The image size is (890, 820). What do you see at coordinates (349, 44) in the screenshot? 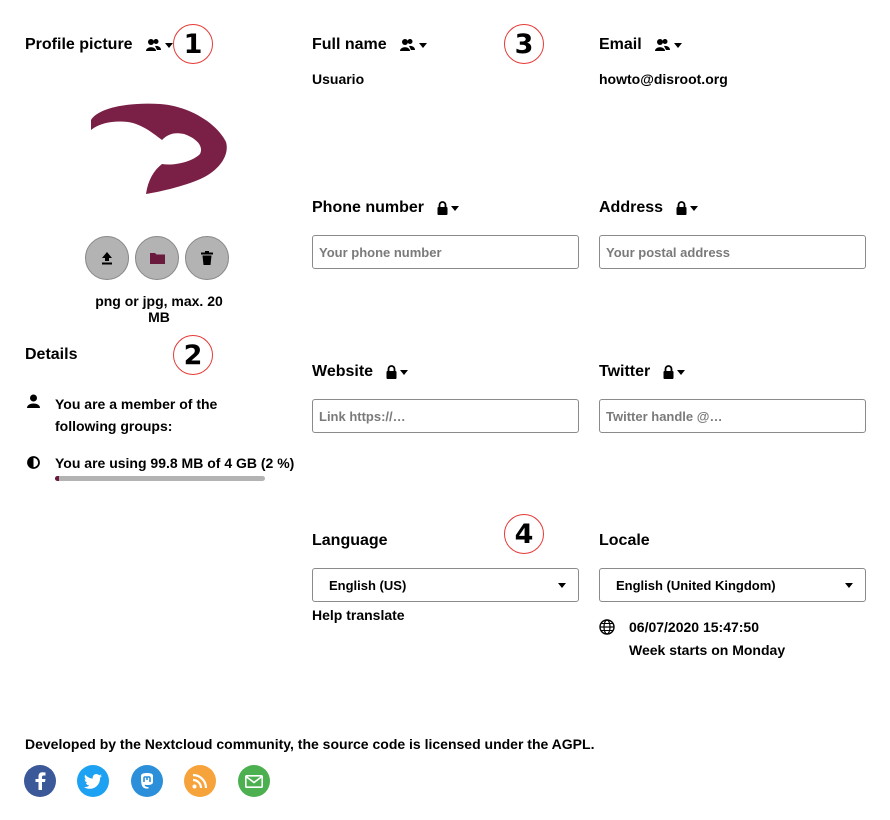
I see `fullname-label: Full name` at bounding box center [349, 44].